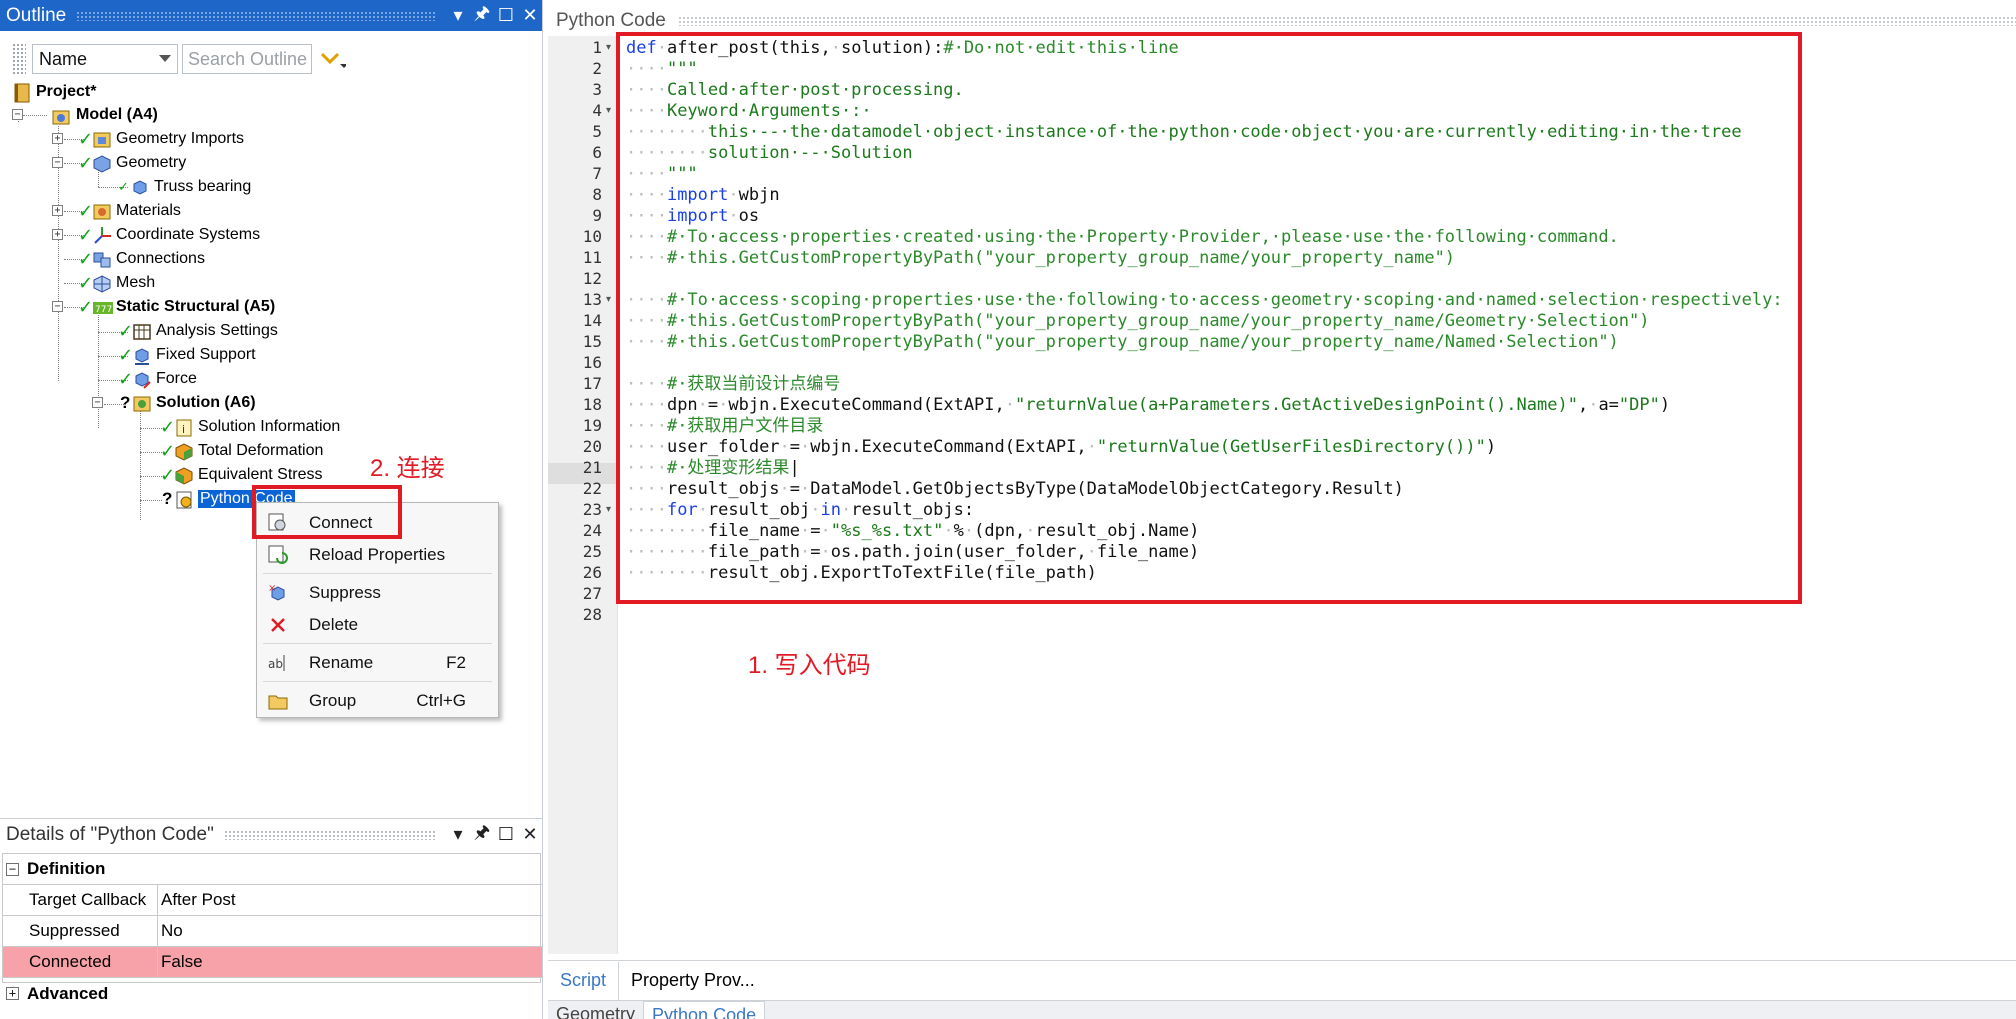 This screenshot has width=2016, height=1019. I want to click on property-value: False, so click(182, 962).